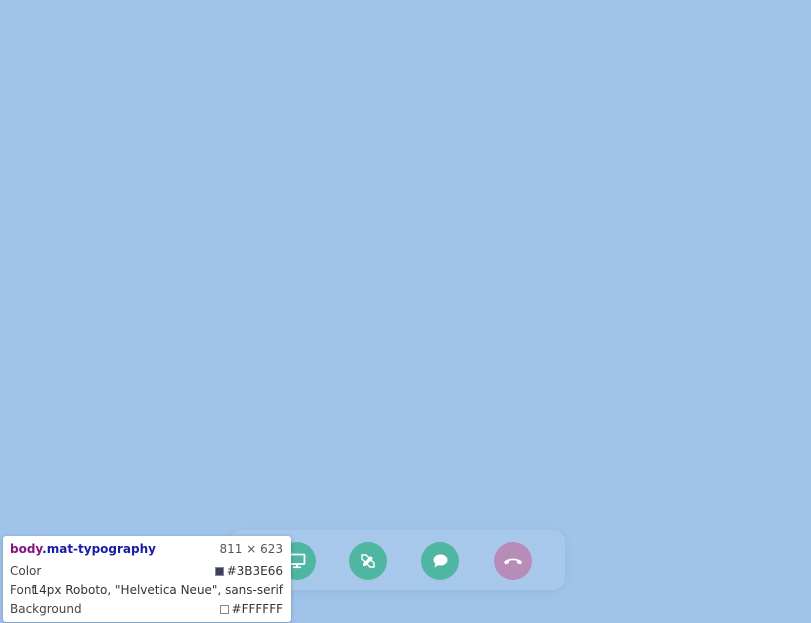 Image resolution: width=811 pixels, height=623 pixels. What do you see at coordinates (251, 549) in the screenshot?
I see `inspector-dimensions: 811 × 623` at bounding box center [251, 549].